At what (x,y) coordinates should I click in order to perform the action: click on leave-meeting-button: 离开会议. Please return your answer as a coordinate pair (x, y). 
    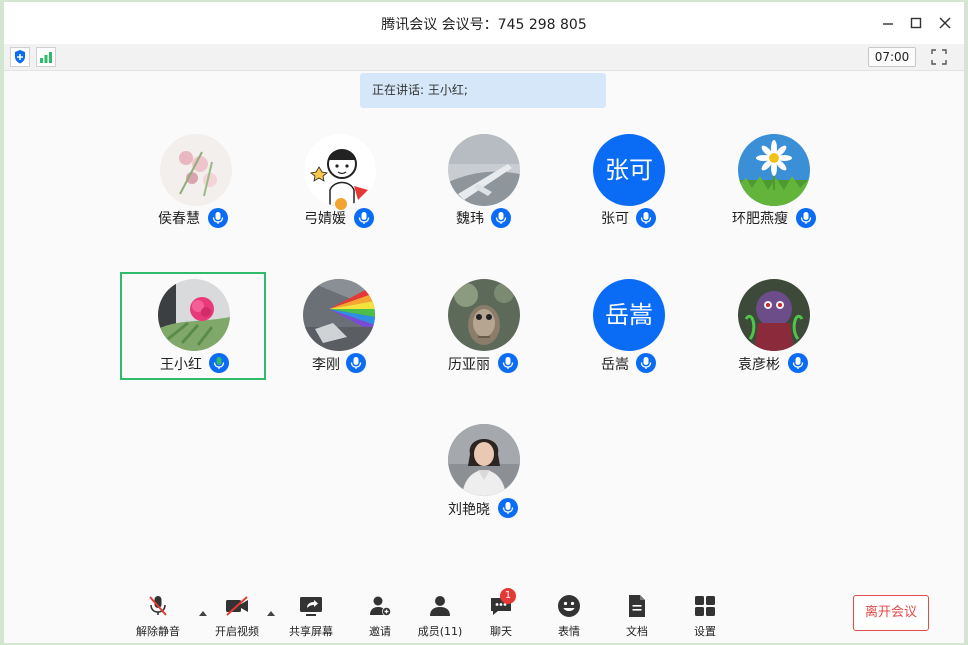
    Looking at the image, I should click on (891, 613).